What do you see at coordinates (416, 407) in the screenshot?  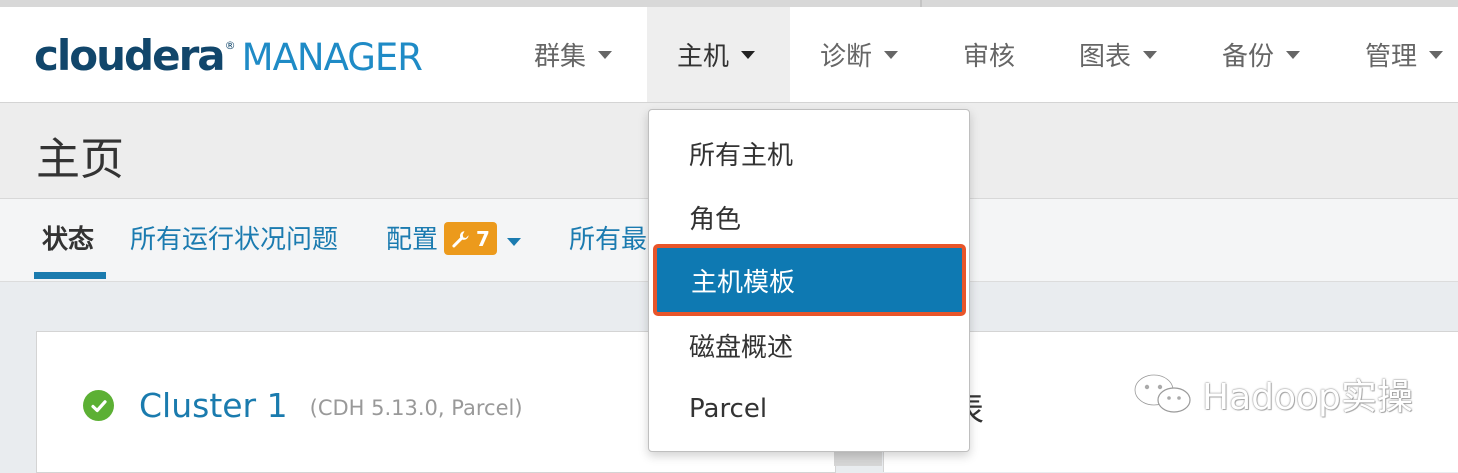 I see `cluster-version-info: (CDH 5.13.0, Parcel)` at bounding box center [416, 407].